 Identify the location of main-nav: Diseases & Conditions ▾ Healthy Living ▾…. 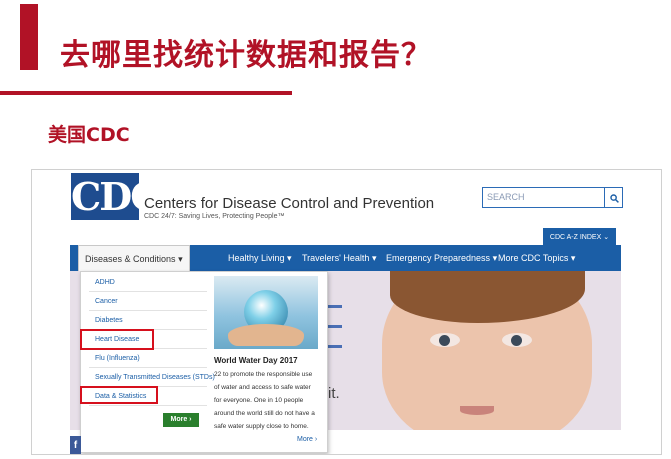
(345, 258).